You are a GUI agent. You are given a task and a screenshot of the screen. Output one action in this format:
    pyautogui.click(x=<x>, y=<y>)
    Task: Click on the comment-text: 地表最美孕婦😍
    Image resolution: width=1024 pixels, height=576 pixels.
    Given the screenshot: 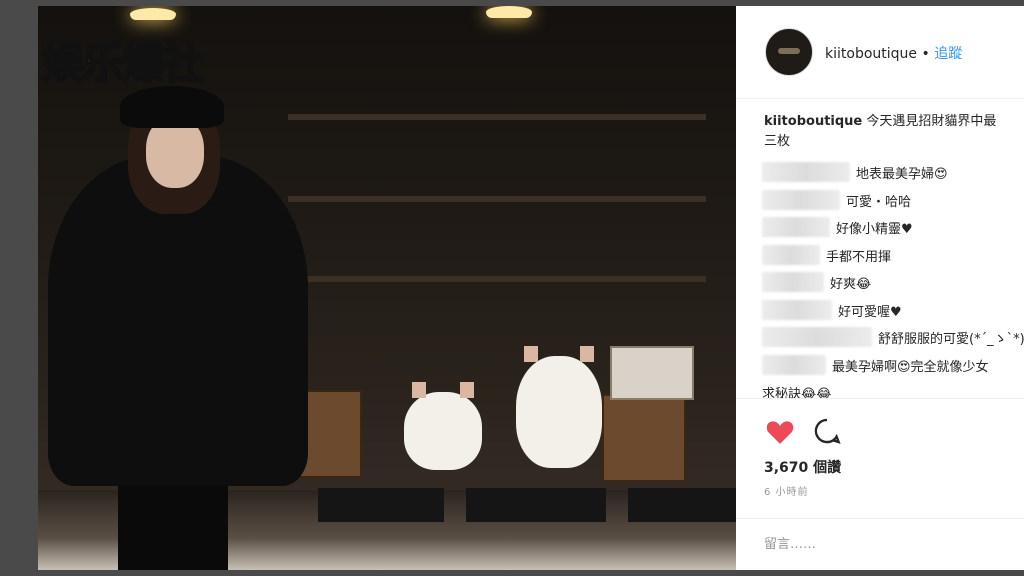 What is the action you would take?
    pyautogui.click(x=902, y=174)
    